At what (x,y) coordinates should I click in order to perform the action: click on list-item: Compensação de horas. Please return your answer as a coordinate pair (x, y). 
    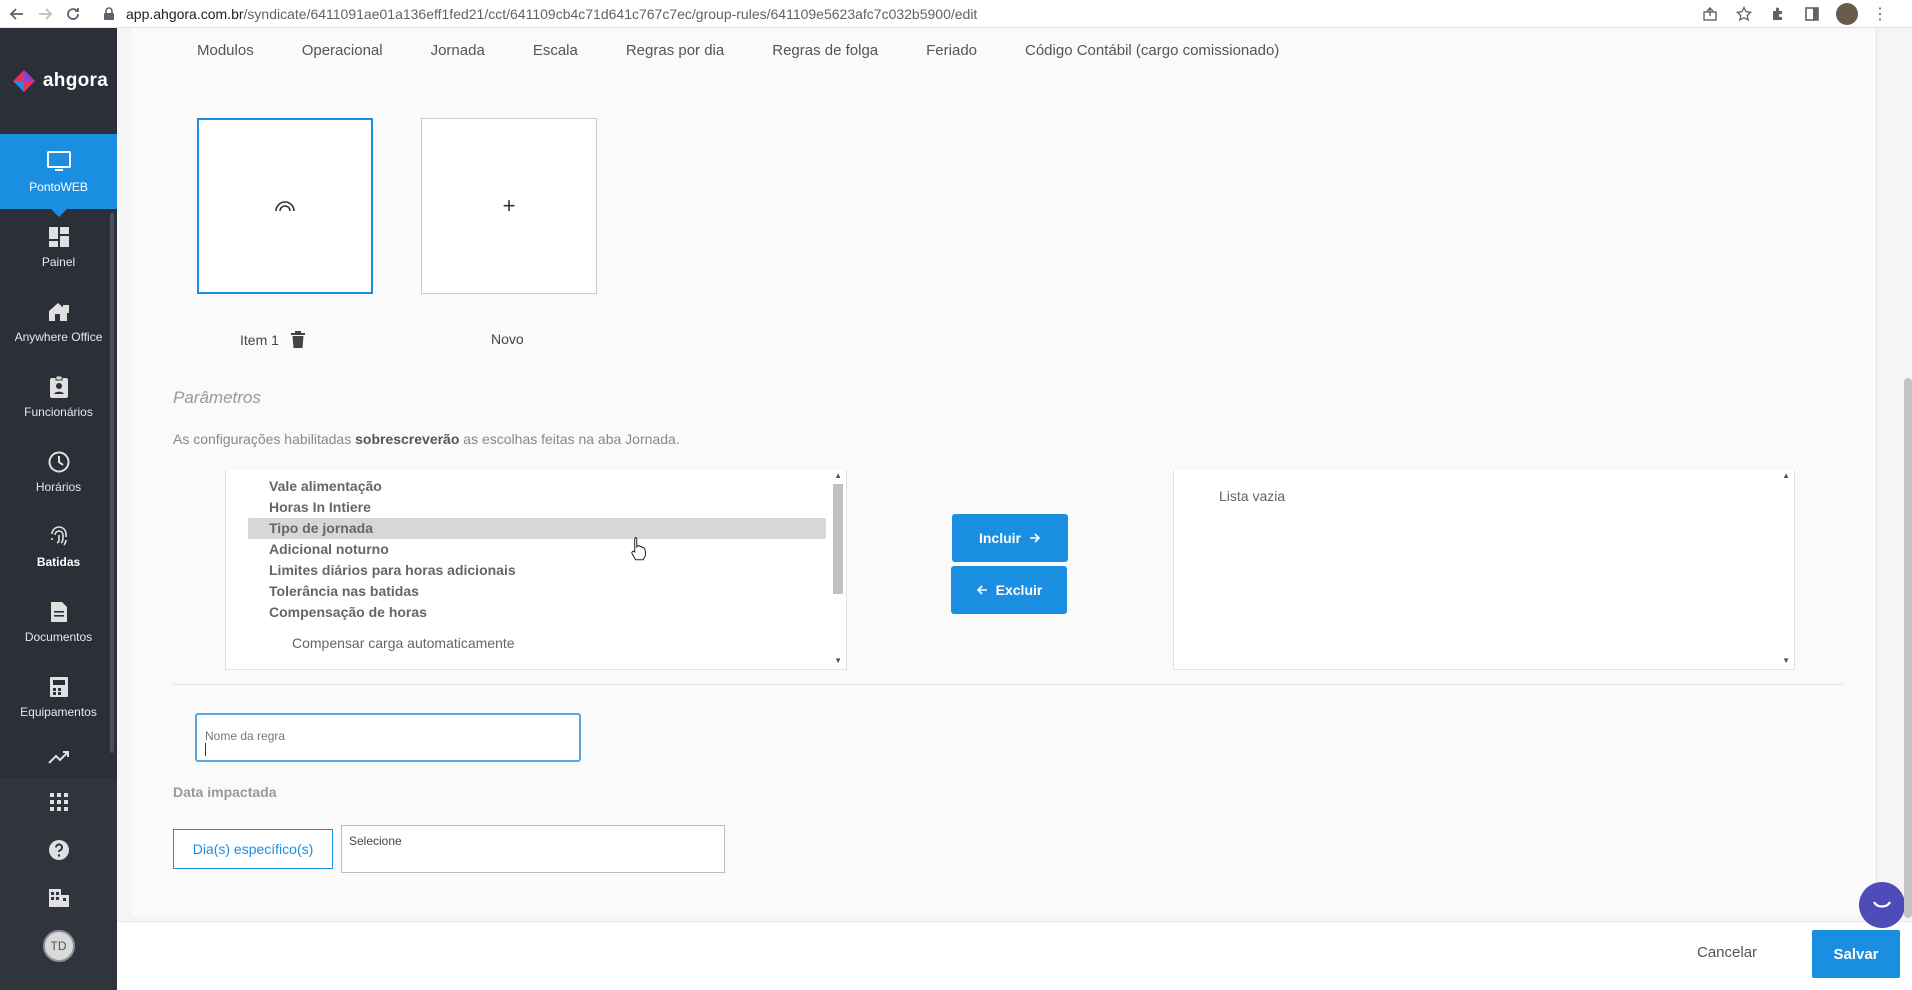
    Looking at the image, I should click on (527, 612).